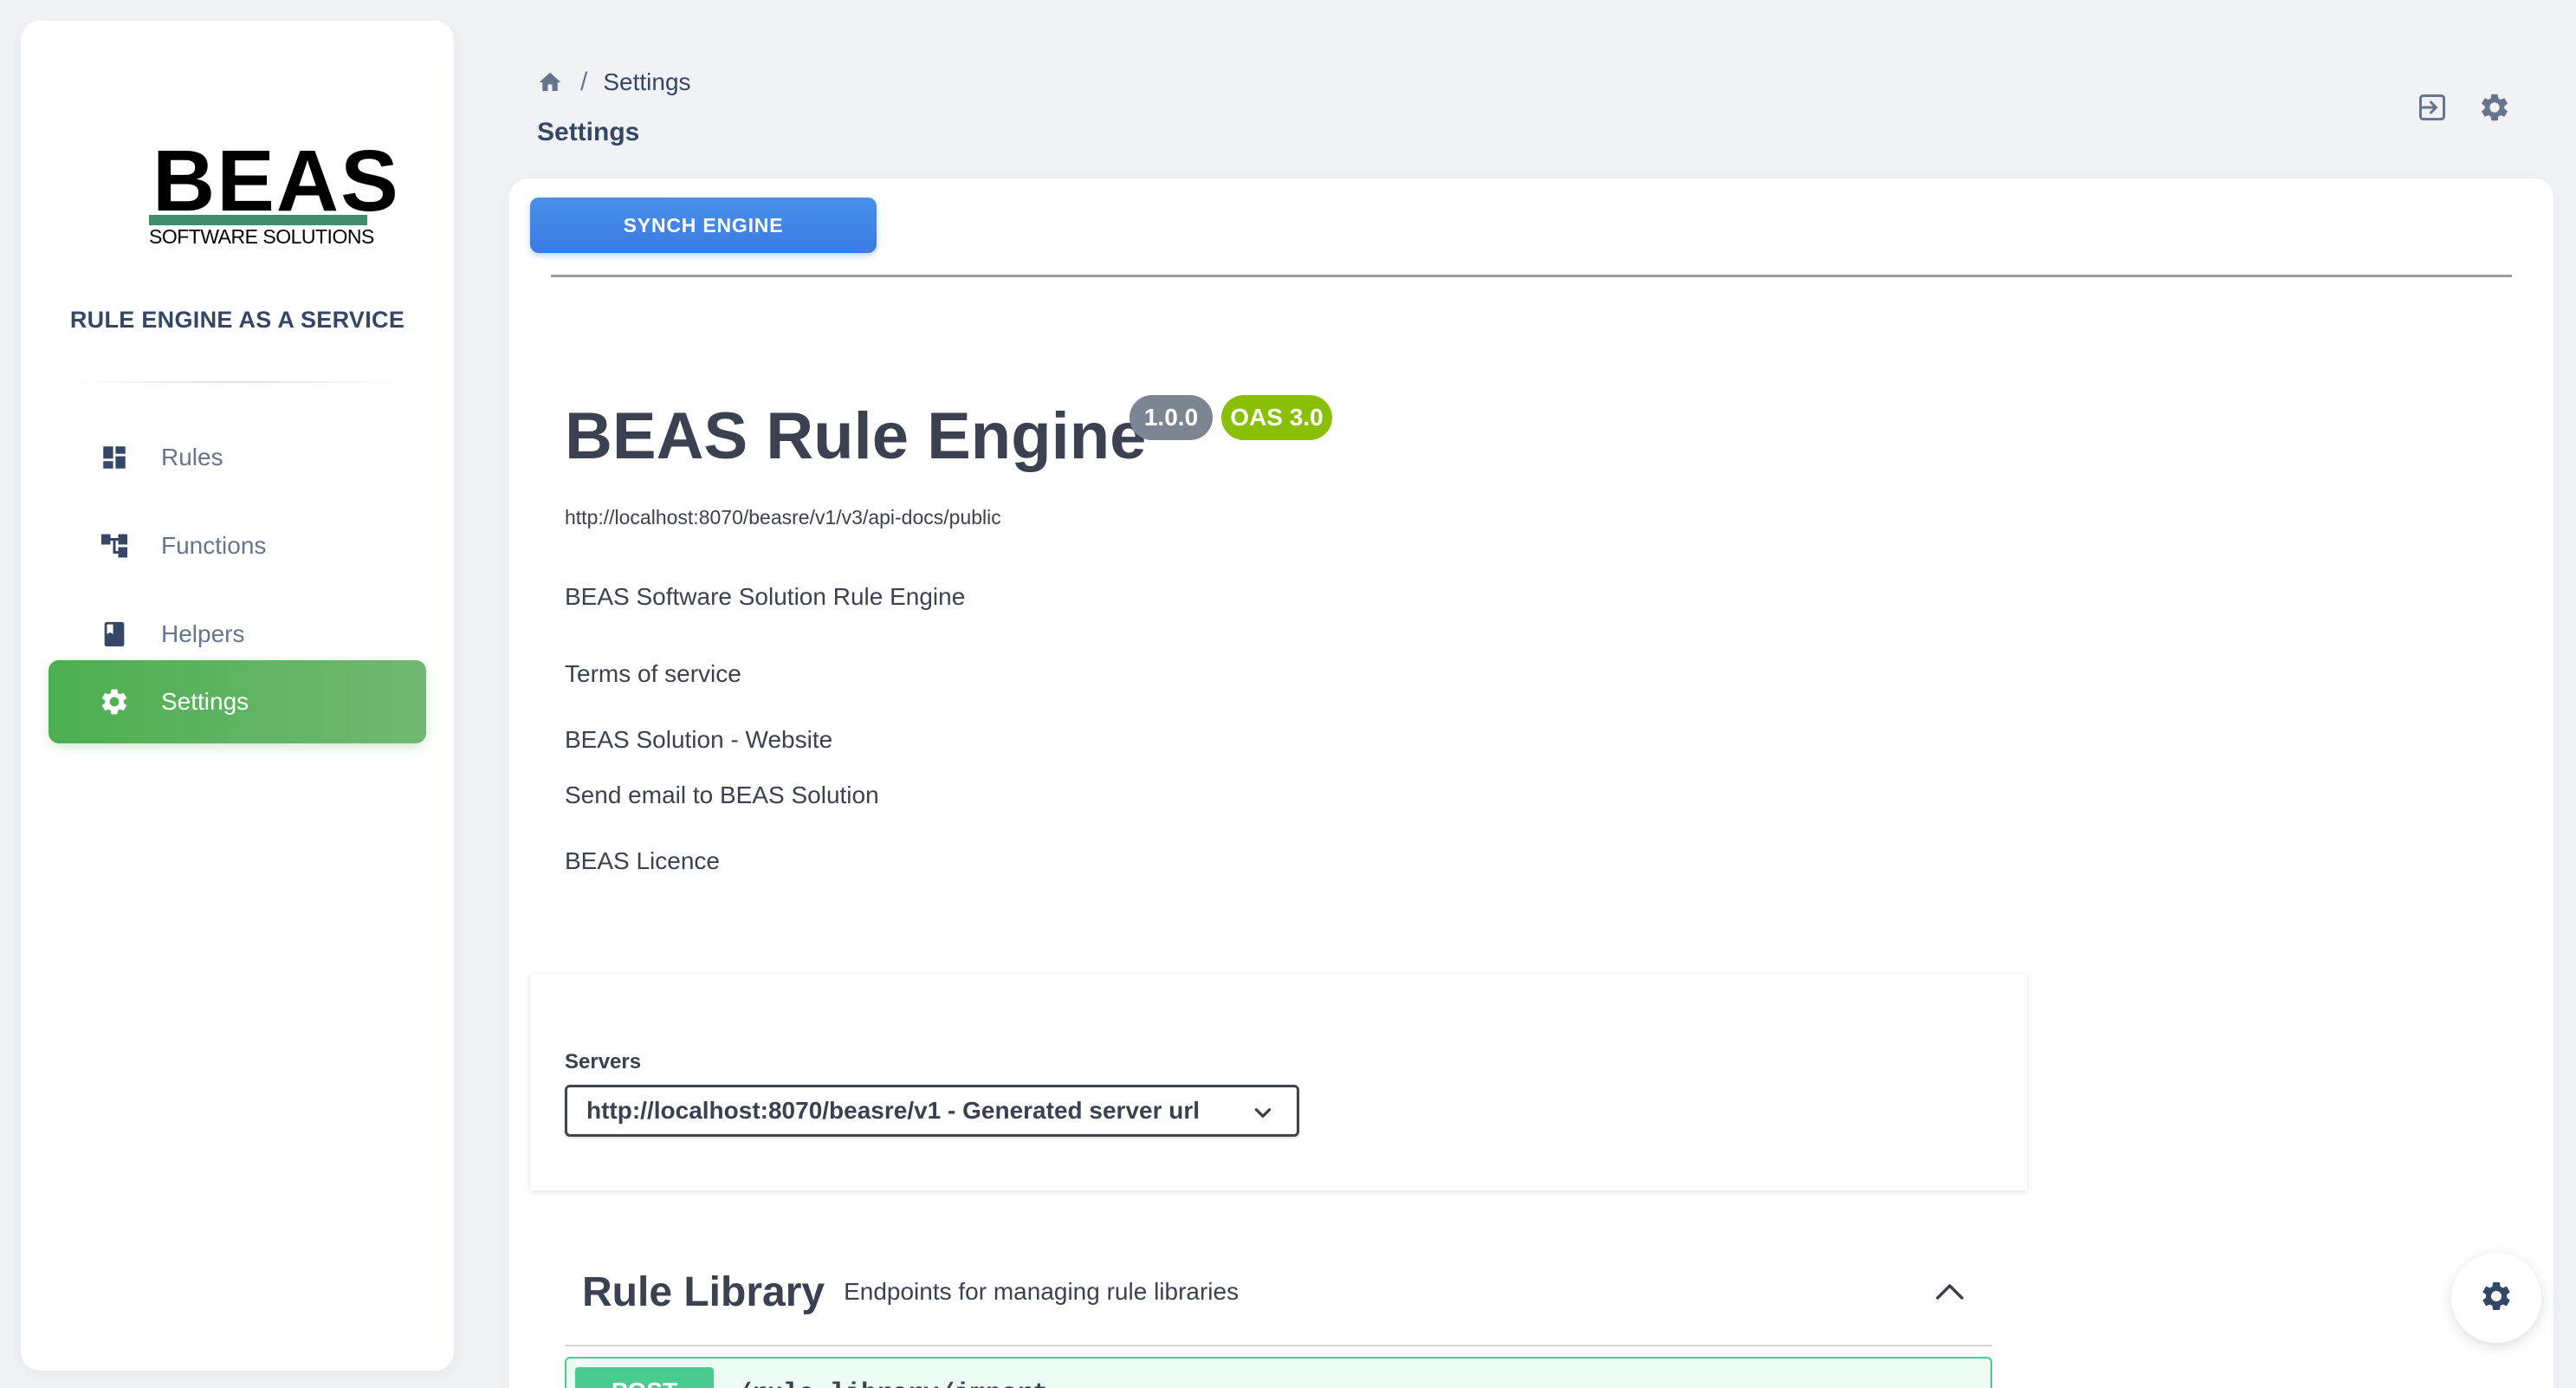 The height and width of the screenshot is (1388, 2576). I want to click on logo-wordmark: BEAS, so click(276, 181).